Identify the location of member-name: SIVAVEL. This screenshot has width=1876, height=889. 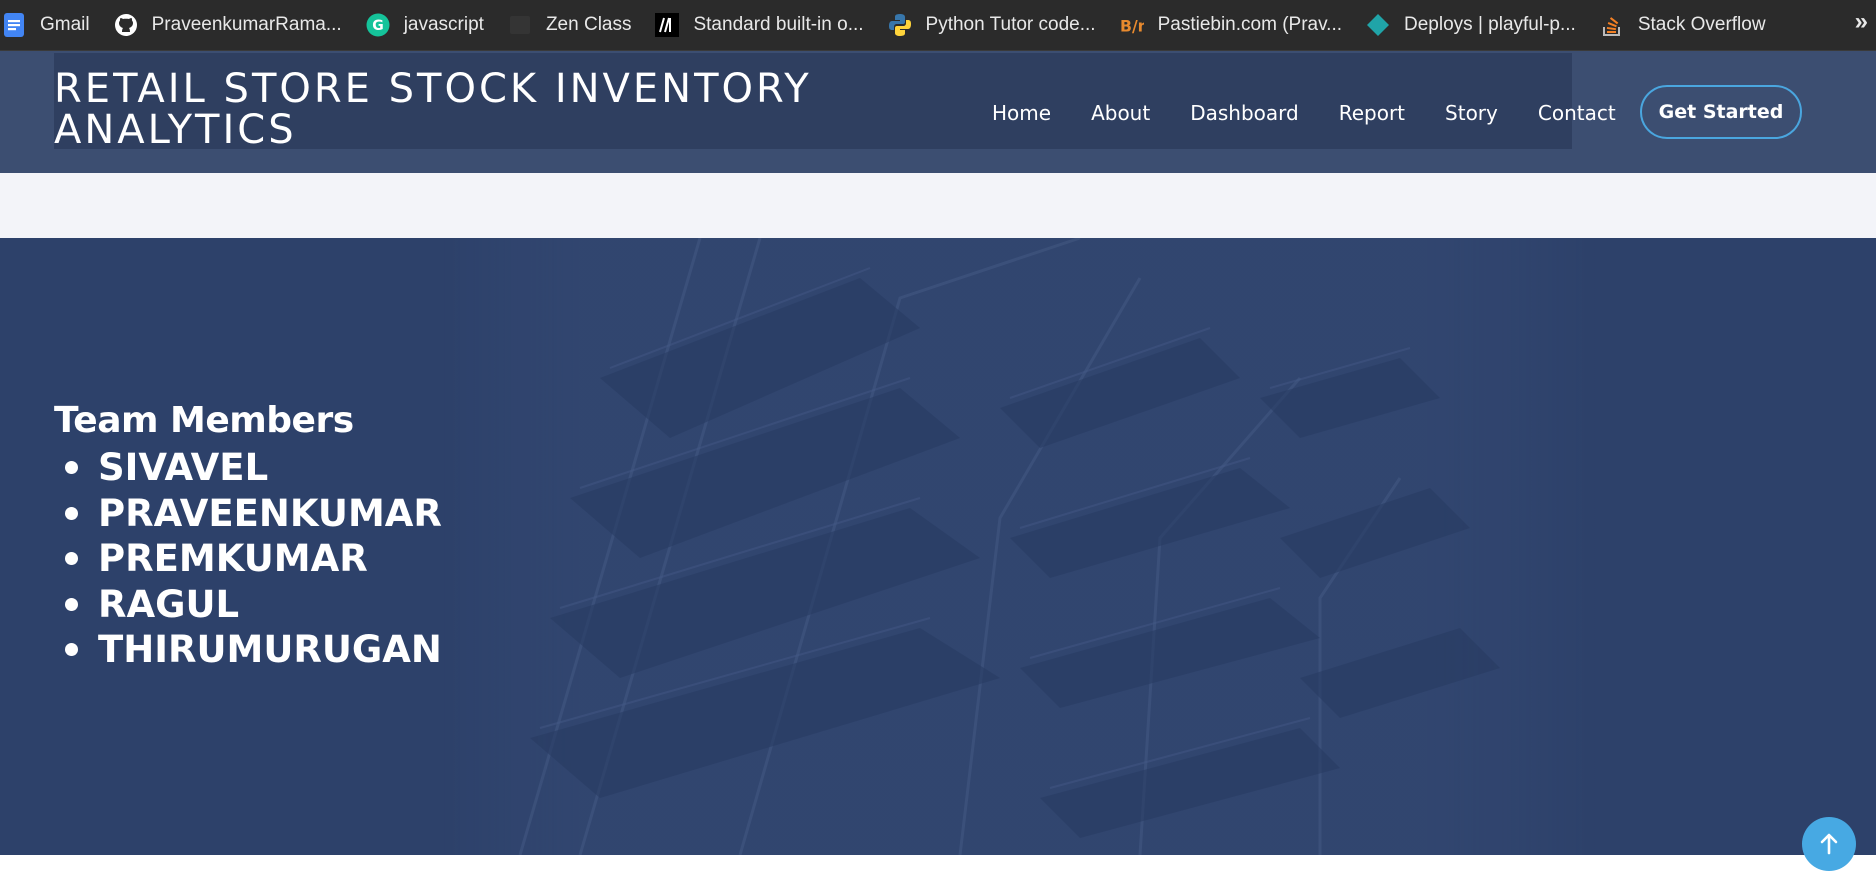
(183, 467).